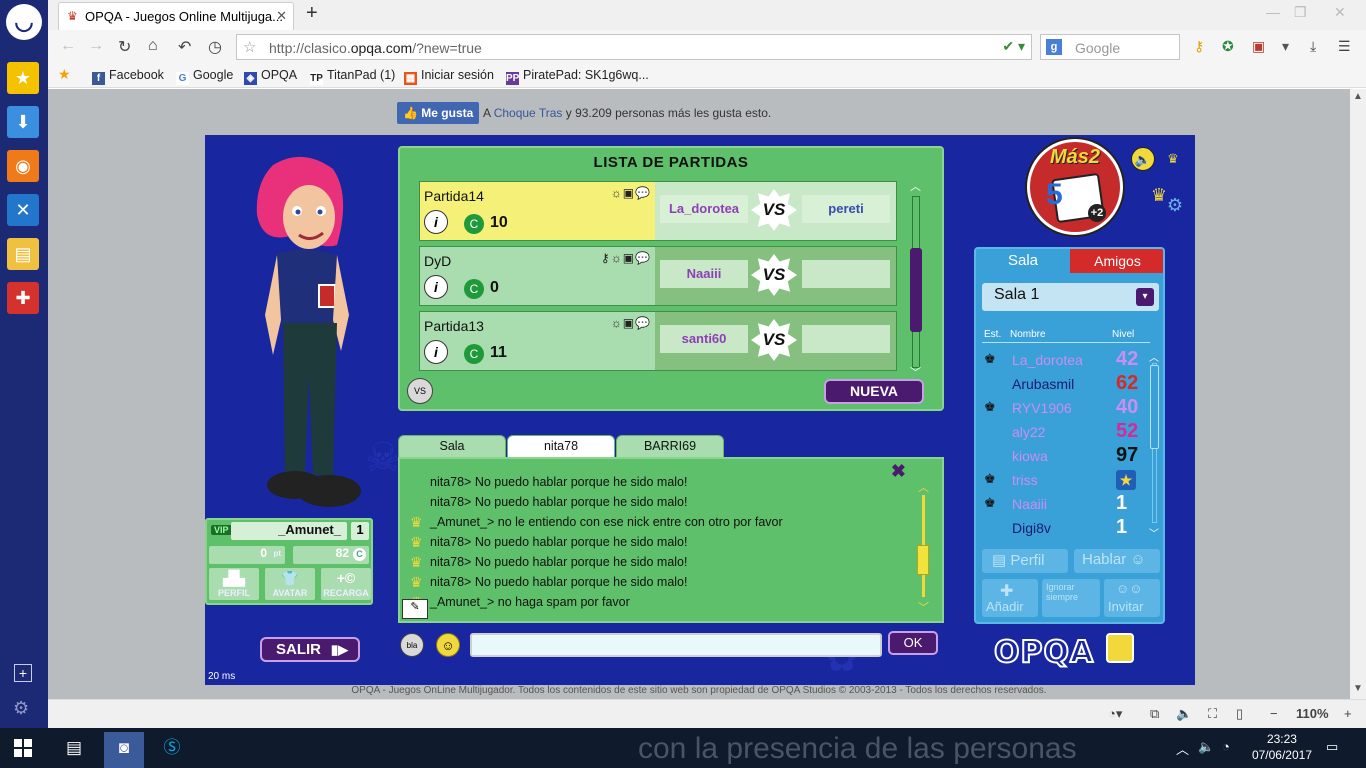  What do you see at coordinates (1070, 297) in the screenshot?
I see `room-selector: Sala 1 ▾` at bounding box center [1070, 297].